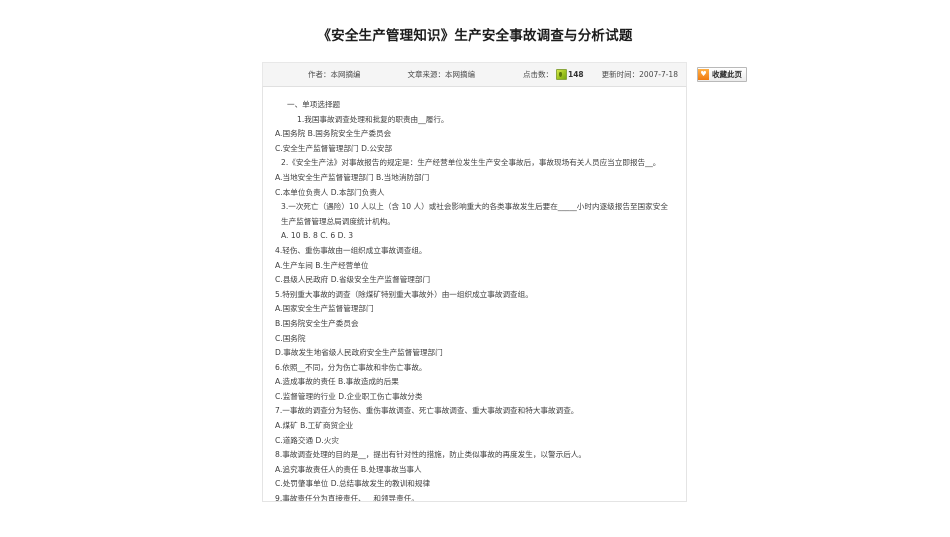 Image resolution: width=950 pixels, height=537 pixels. What do you see at coordinates (324, 309) in the screenshot?
I see `article-line: A.国家安全生产监督管理部门` at bounding box center [324, 309].